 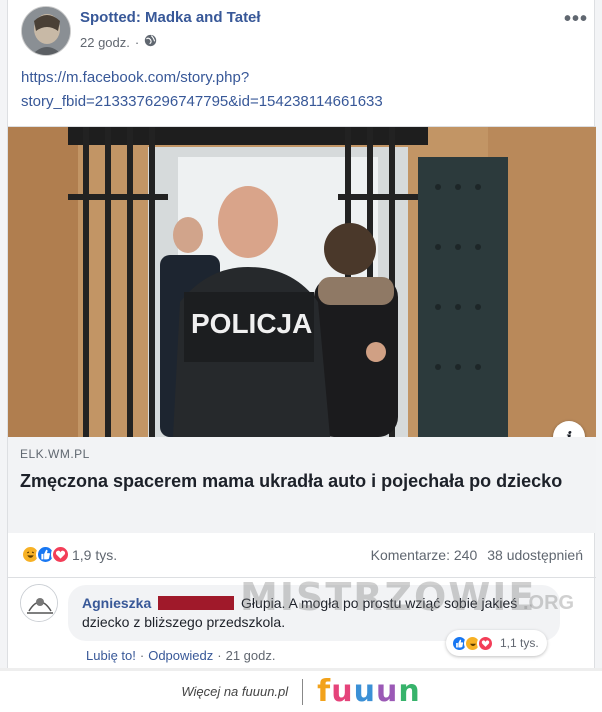 I want to click on comment-author: Agnieszka, so click(x=116, y=603).